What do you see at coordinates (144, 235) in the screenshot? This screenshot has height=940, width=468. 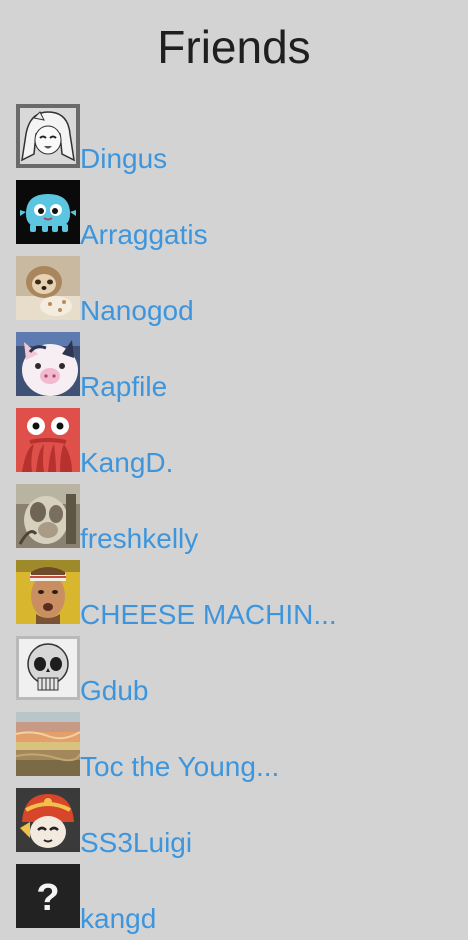 I see `friend-name-link: Arraggatis` at bounding box center [144, 235].